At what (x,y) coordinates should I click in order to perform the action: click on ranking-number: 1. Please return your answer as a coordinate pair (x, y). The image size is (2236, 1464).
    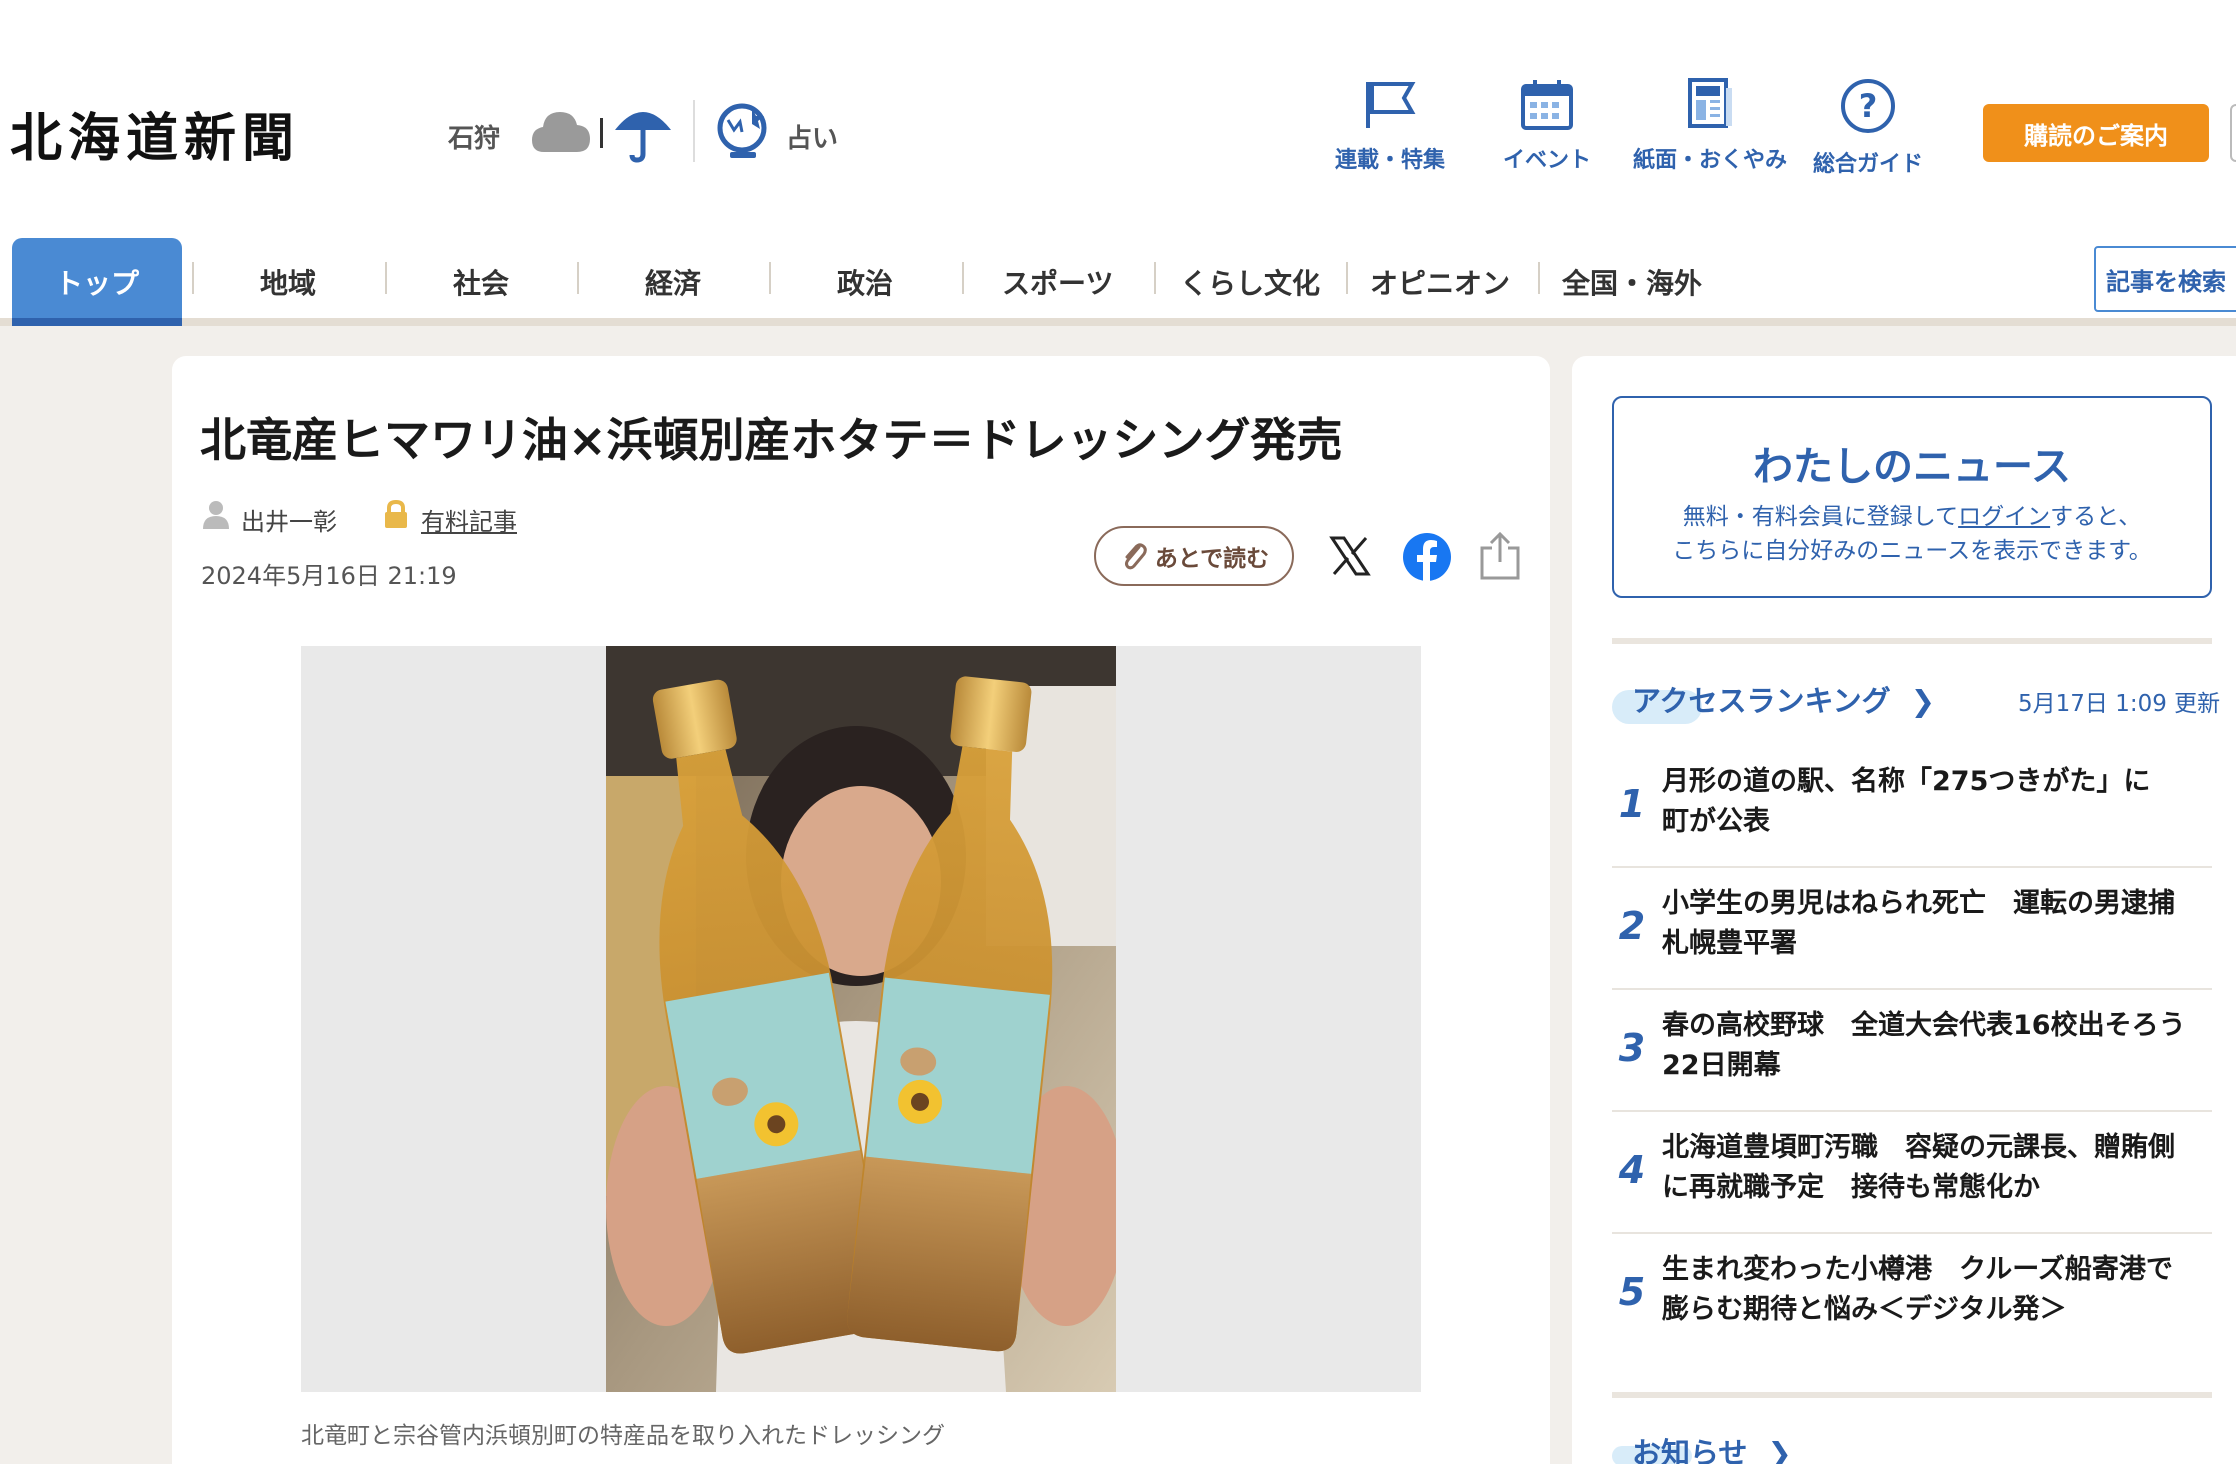
    Looking at the image, I should click on (1632, 804).